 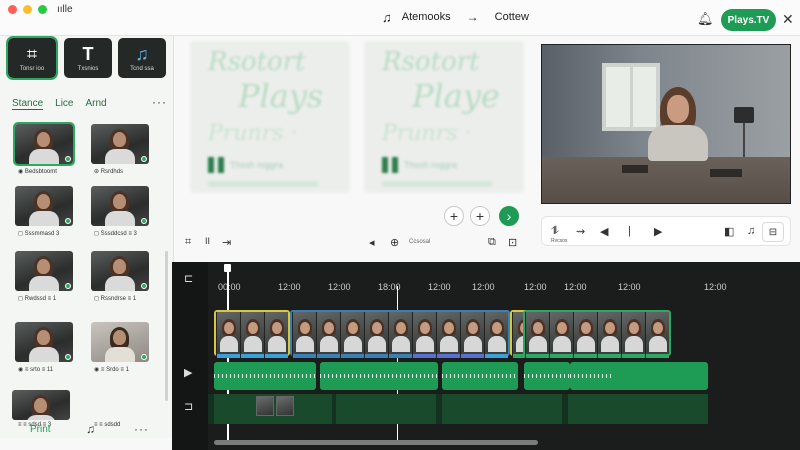 What do you see at coordinates (207, 241) in the screenshot?
I see `pause-icon: II` at bounding box center [207, 241].